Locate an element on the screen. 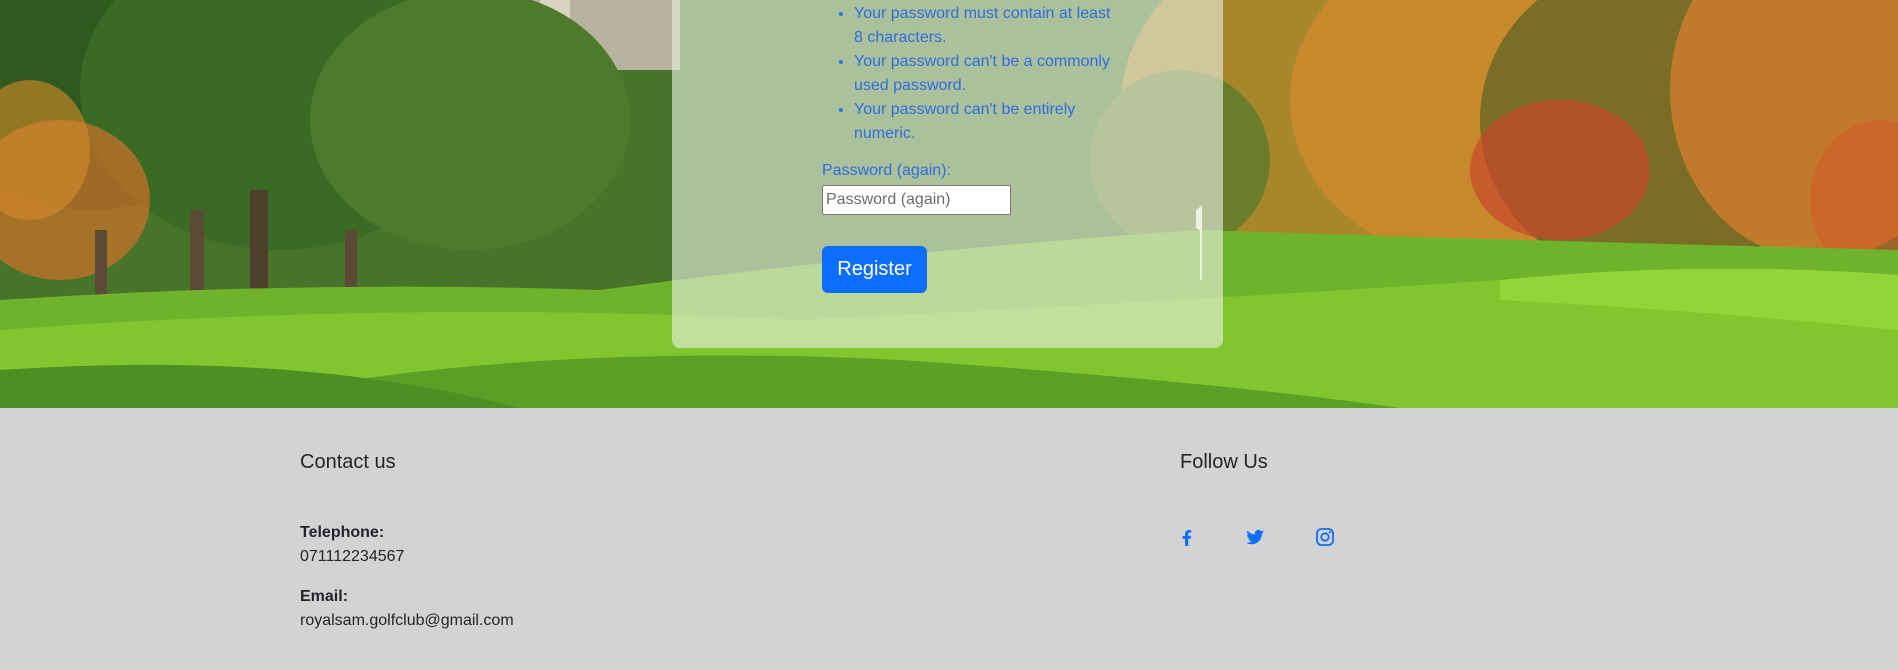  instagram-icon is located at coordinates (1325, 537).